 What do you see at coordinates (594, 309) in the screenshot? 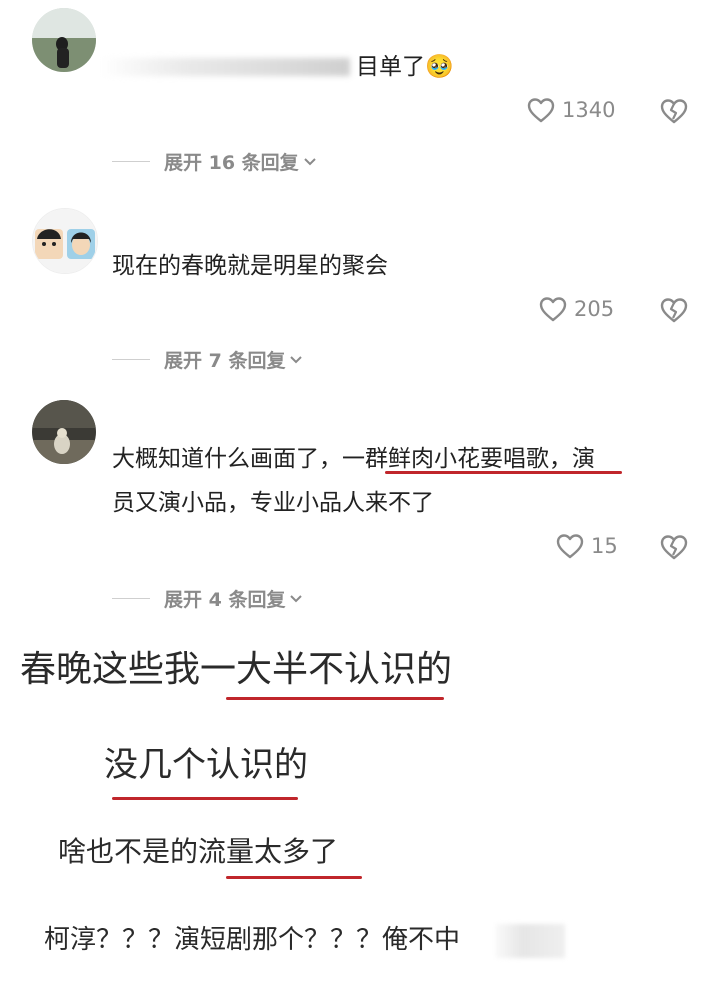
I see `like-count: 205` at bounding box center [594, 309].